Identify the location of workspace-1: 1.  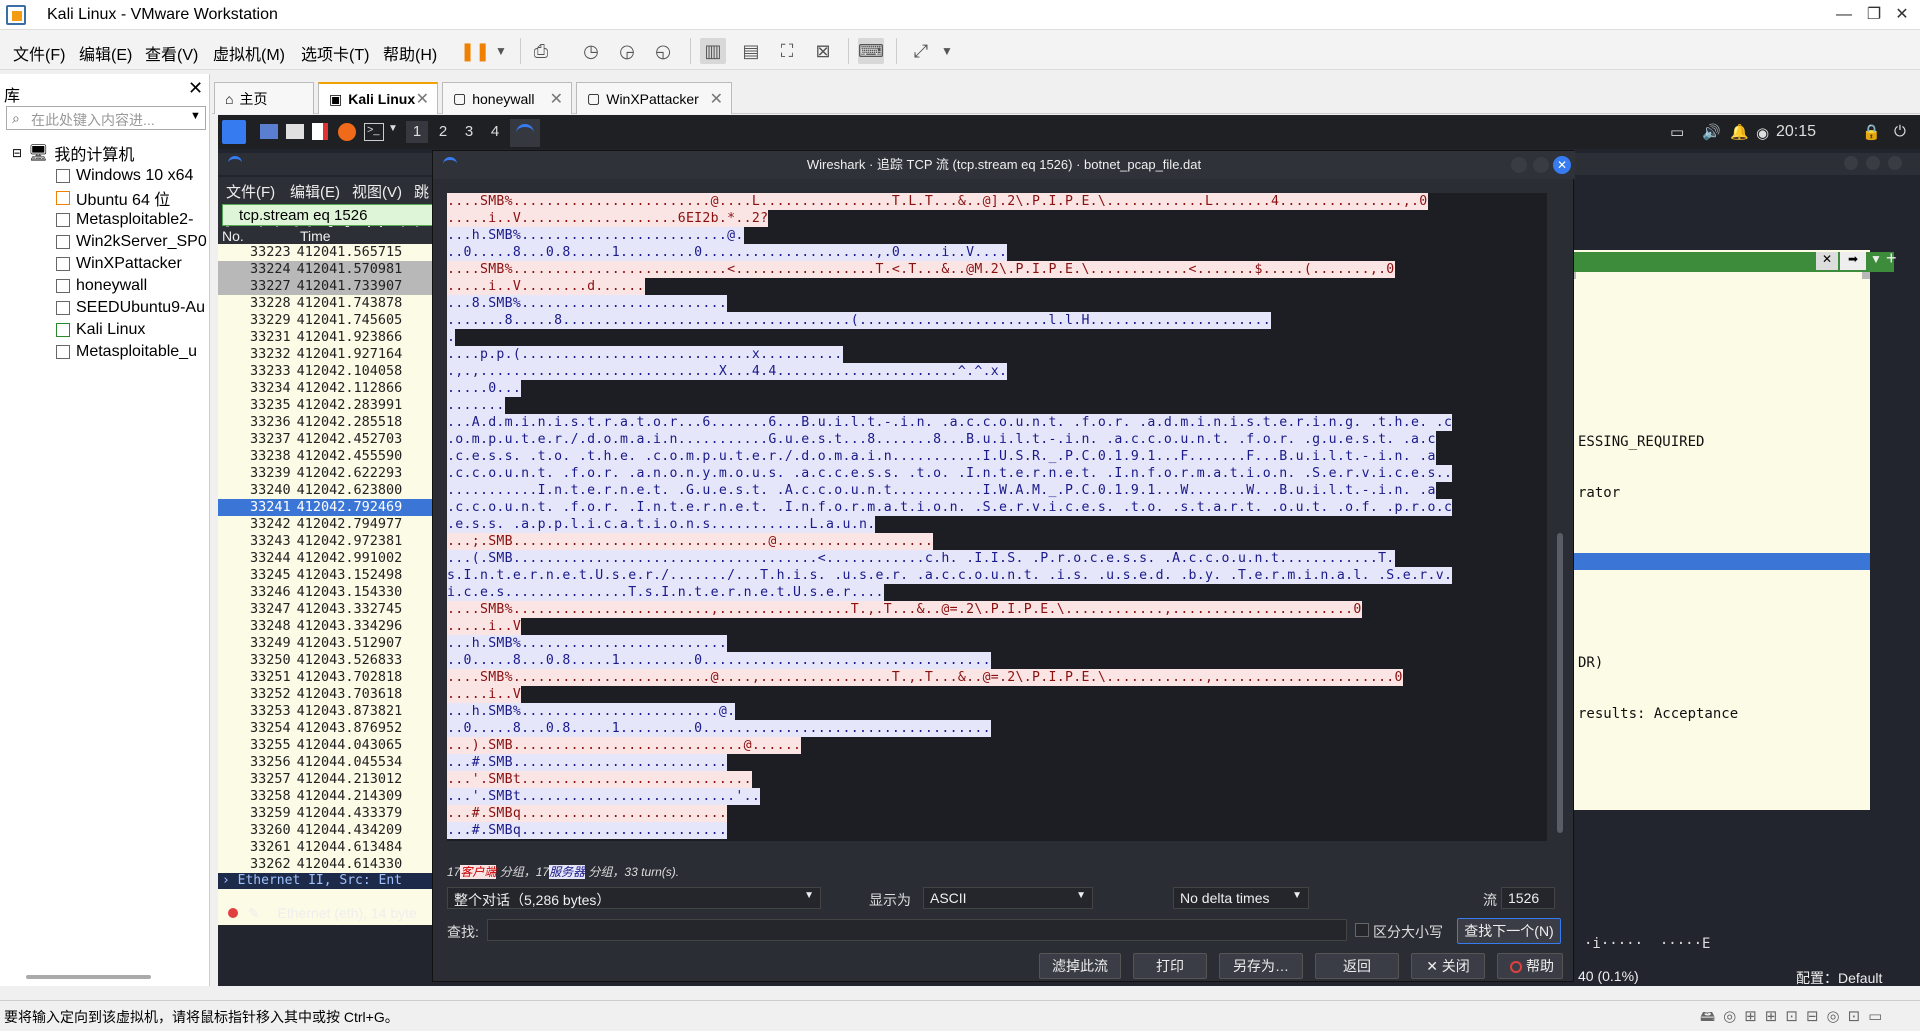
(417, 132).